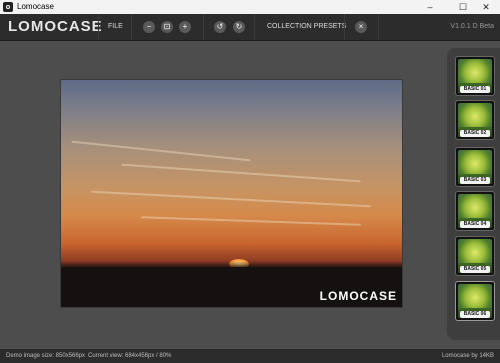 The height and width of the screenshot is (363, 500). Describe the element at coordinates (250, 7) in the screenshot. I see `window-titlebar: Lomocase – ☐ ✕` at that location.